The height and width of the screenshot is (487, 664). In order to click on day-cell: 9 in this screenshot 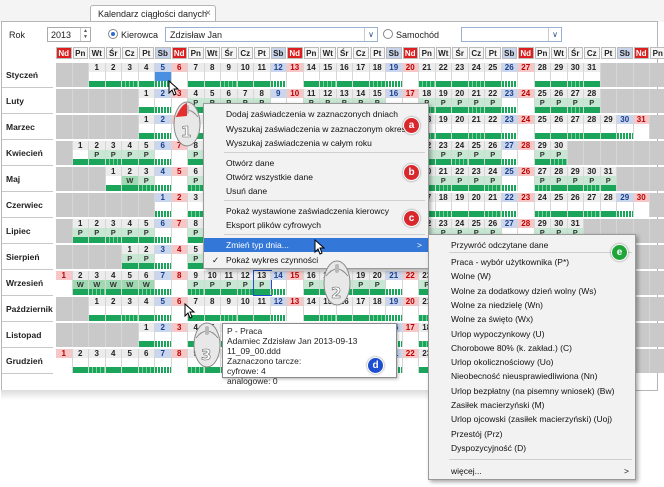, I will do `click(229, 309)`.